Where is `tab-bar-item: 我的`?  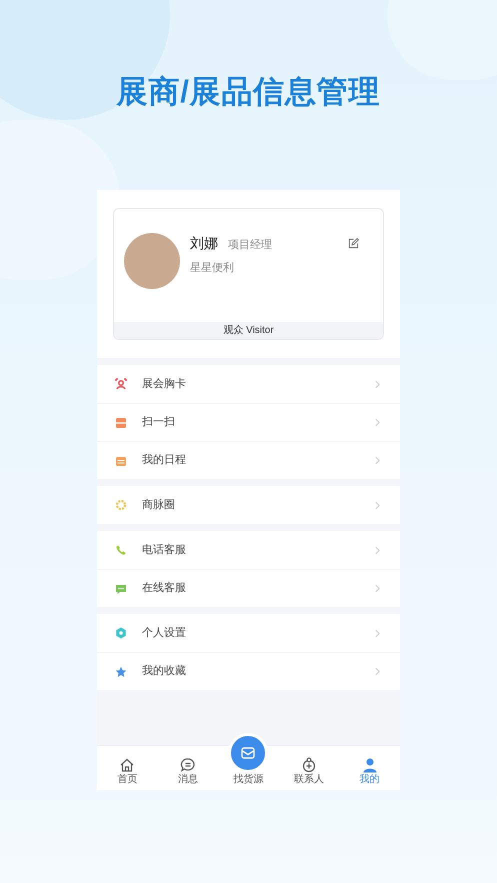
tab-bar-item: 我的 is located at coordinates (369, 771).